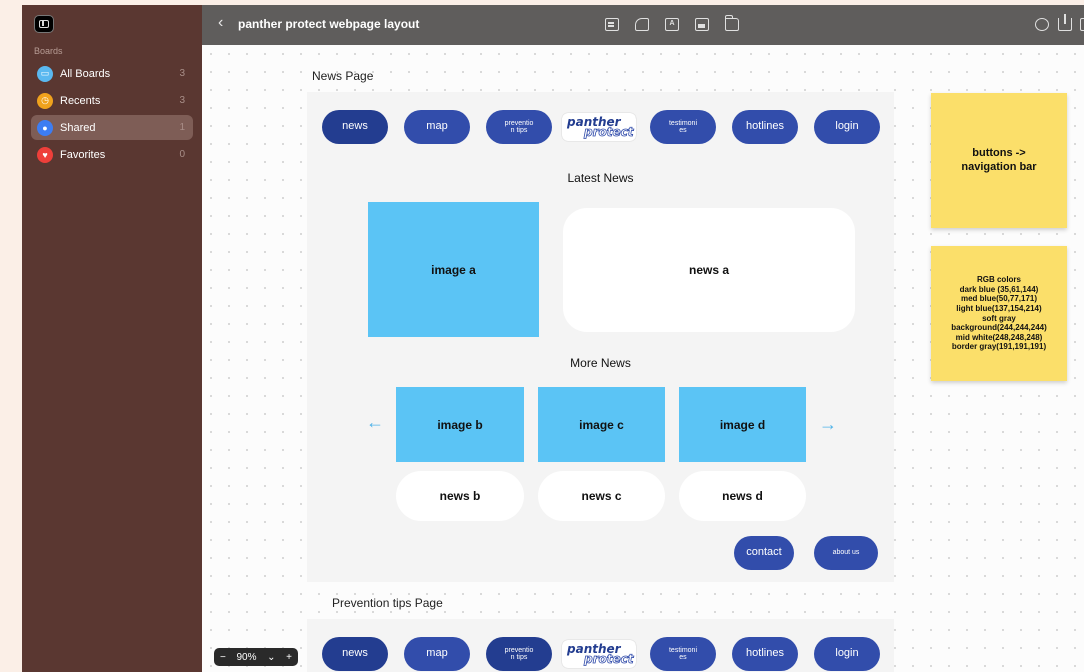 The height and width of the screenshot is (672, 1084). I want to click on news-c-card: news c, so click(601, 496).